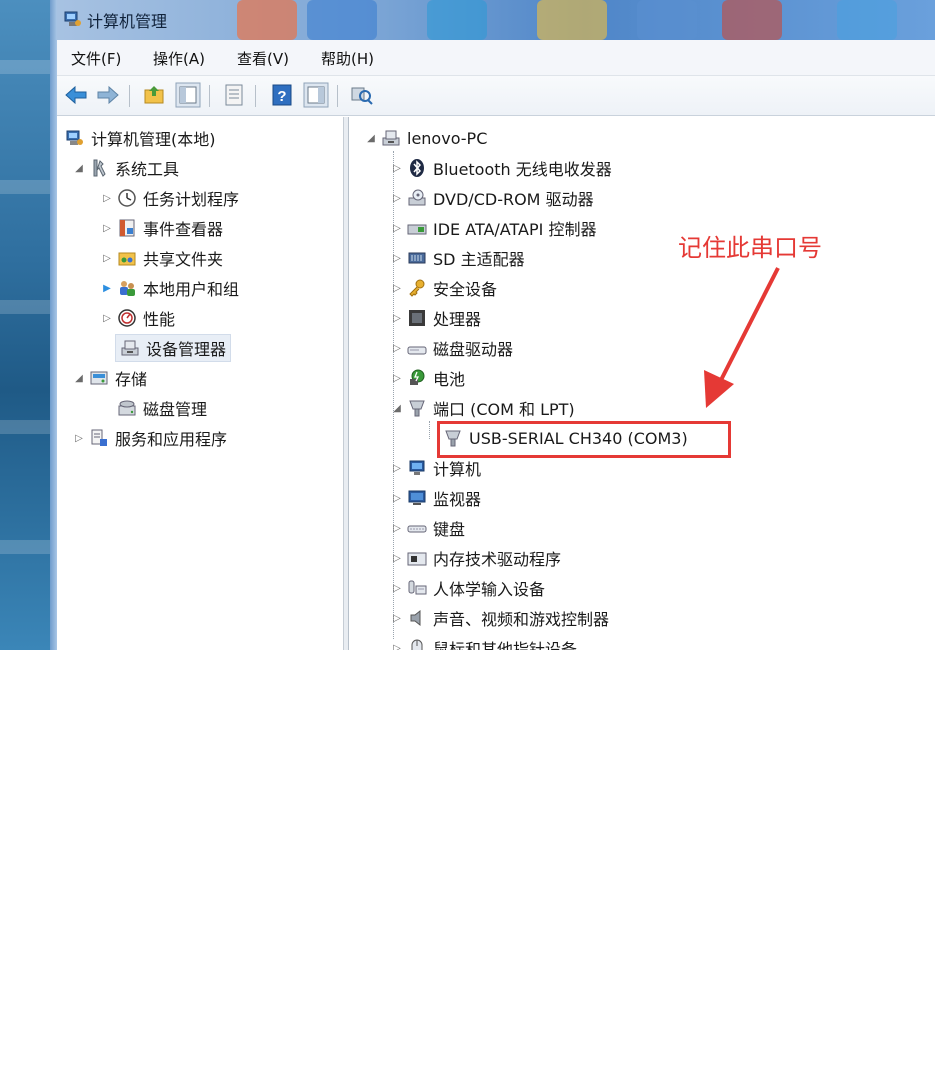 The width and height of the screenshot is (935, 1067). What do you see at coordinates (435, 498) in the screenshot?
I see `device-category-monitor: ▷ 监视器` at bounding box center [435, 498].